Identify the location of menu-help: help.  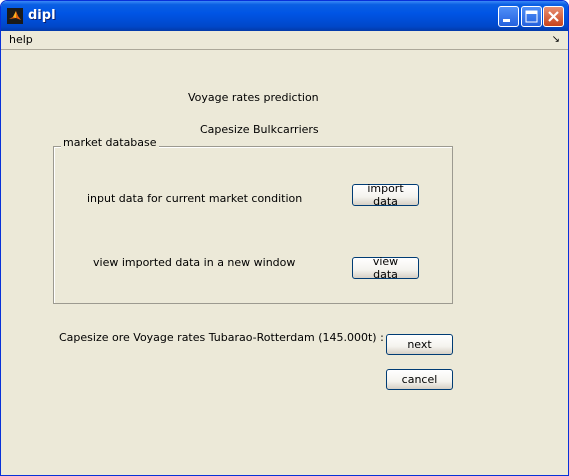
(21, 39).